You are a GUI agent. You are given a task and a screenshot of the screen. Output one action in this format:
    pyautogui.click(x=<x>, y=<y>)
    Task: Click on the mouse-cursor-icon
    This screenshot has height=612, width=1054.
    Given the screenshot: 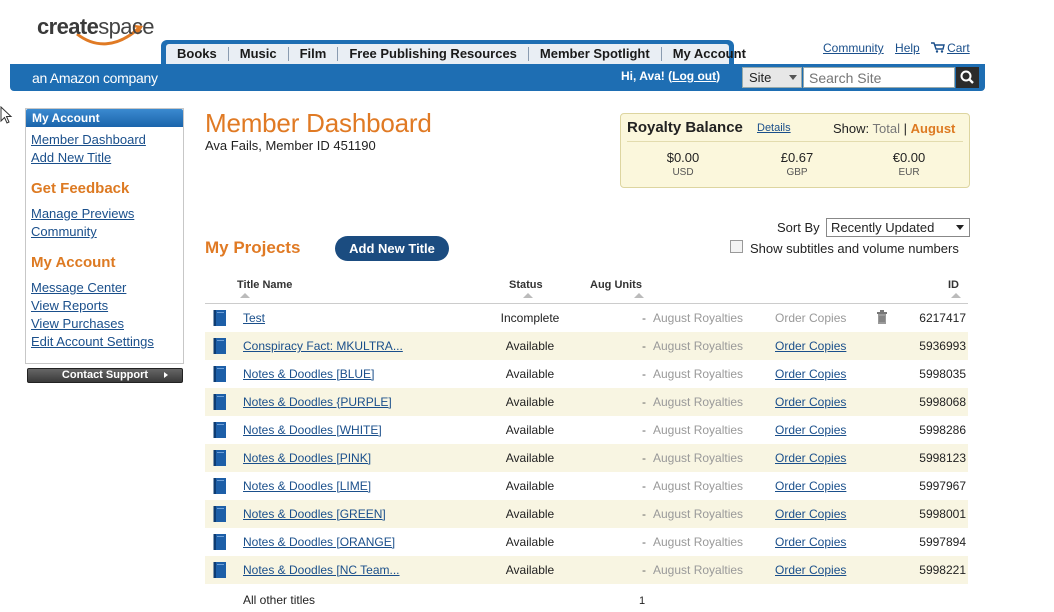 What is the action you would take?
    pyautogui.click(x=6, y=115)
    